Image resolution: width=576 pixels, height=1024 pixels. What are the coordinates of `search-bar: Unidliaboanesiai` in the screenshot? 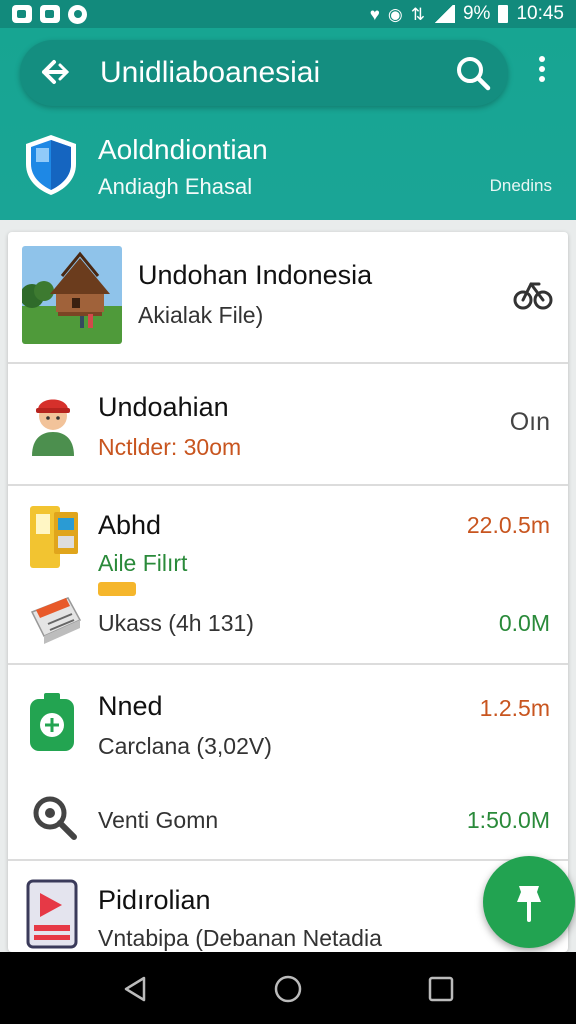 It's located at (264, 73).